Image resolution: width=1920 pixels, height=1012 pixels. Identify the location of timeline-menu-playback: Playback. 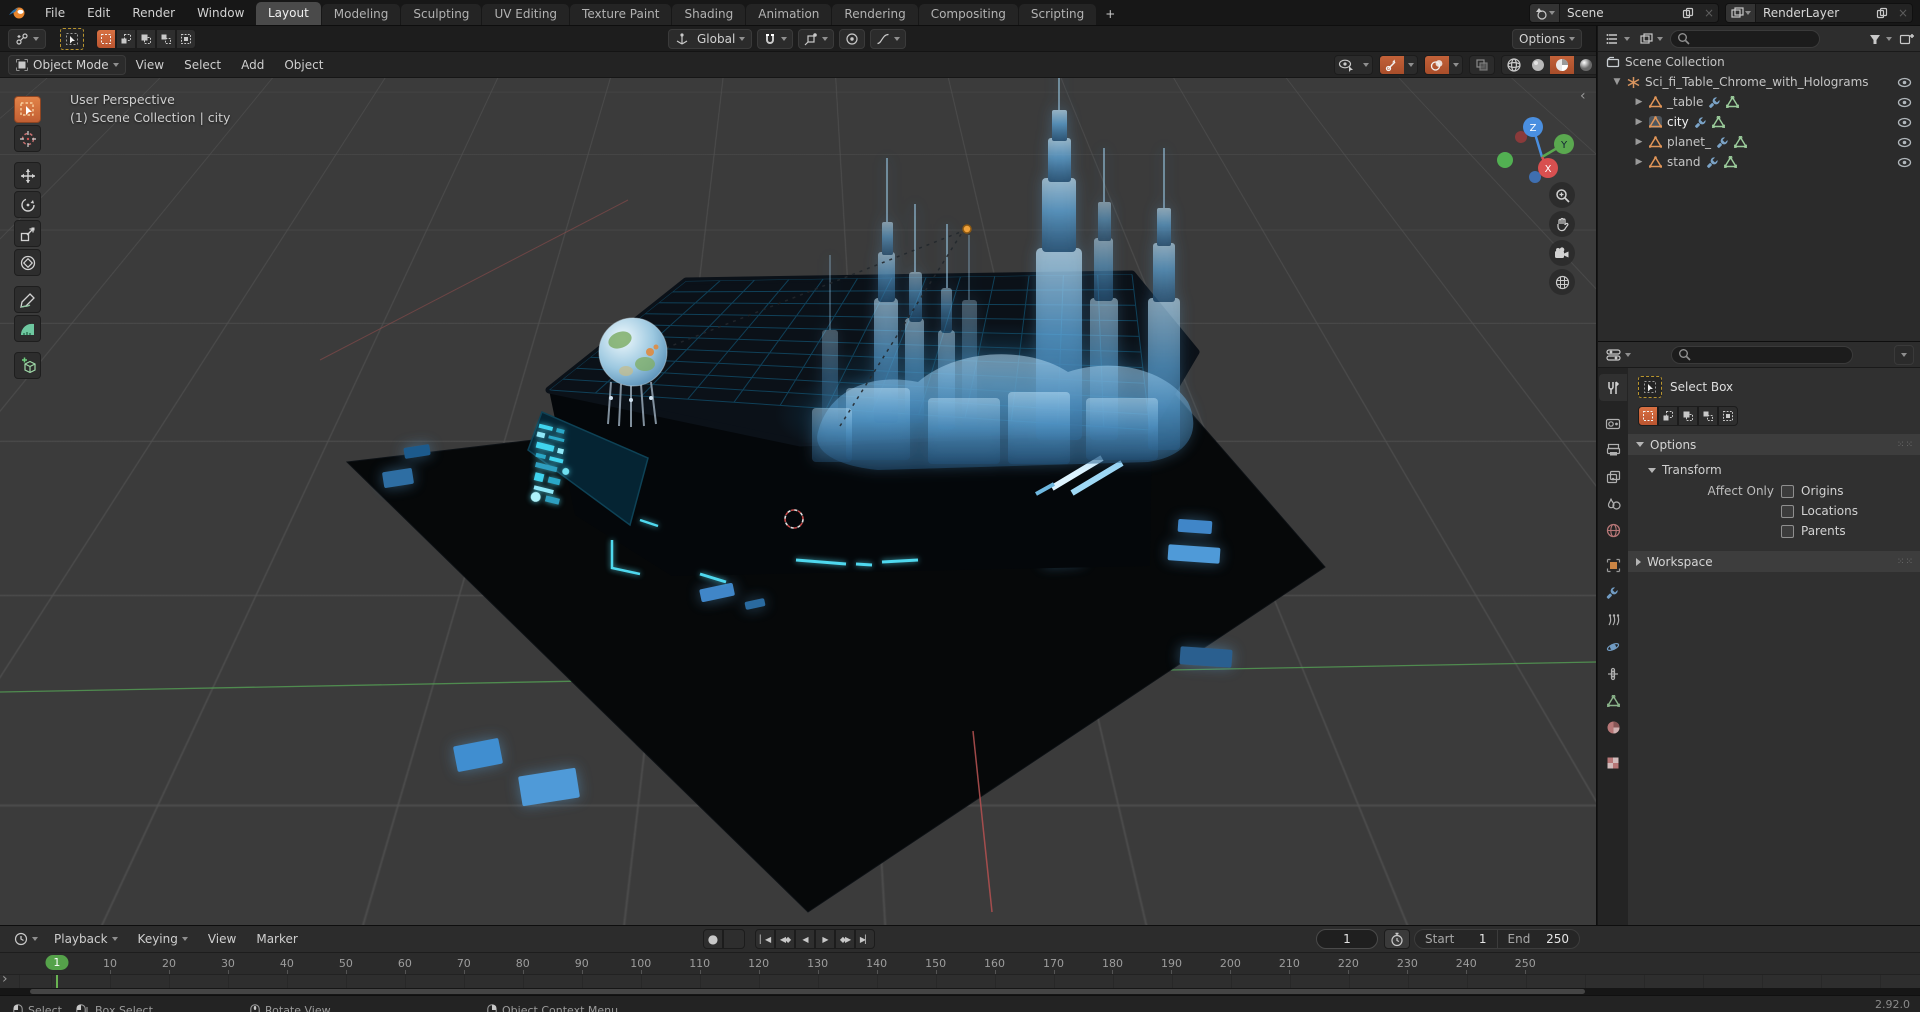
(86, 939).